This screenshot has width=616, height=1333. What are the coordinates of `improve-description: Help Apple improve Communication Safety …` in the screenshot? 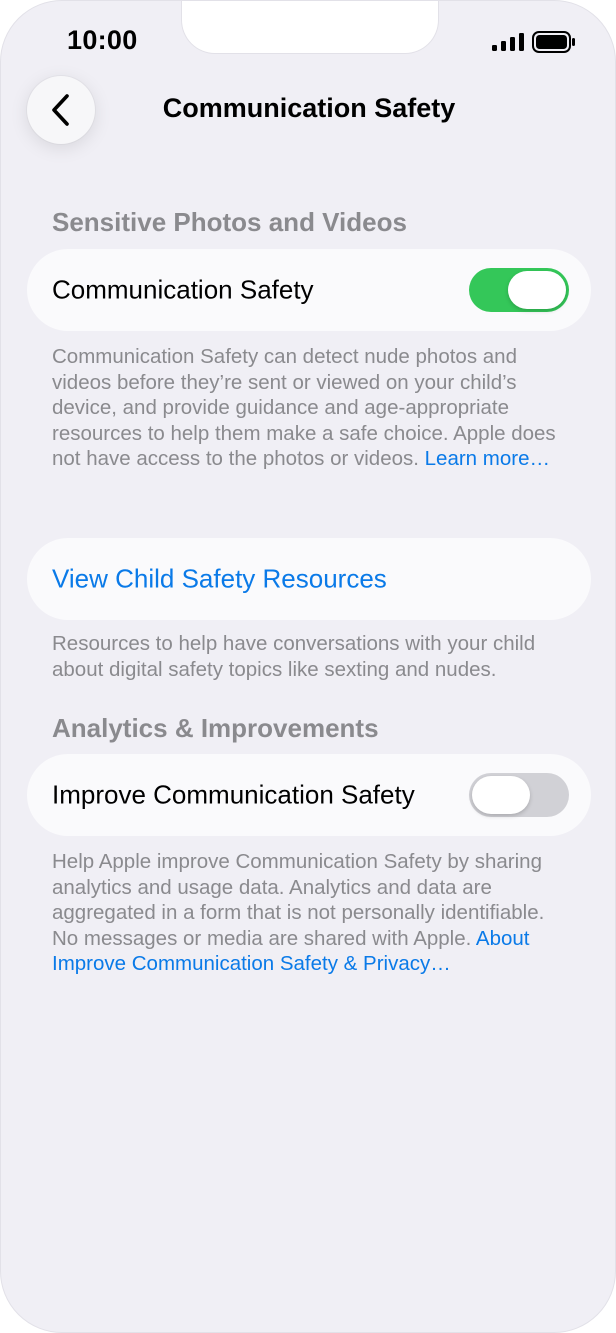 It's located at (312, 913).